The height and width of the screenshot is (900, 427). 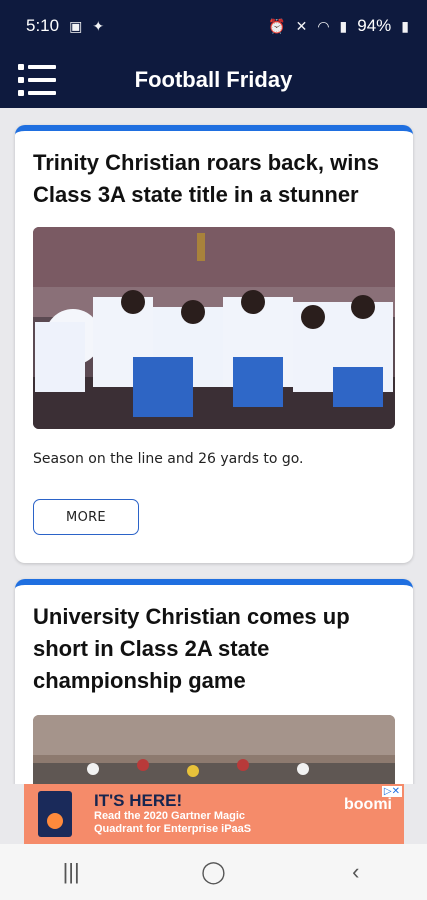 I want to click on report-icon, so click(x=55, y=814).